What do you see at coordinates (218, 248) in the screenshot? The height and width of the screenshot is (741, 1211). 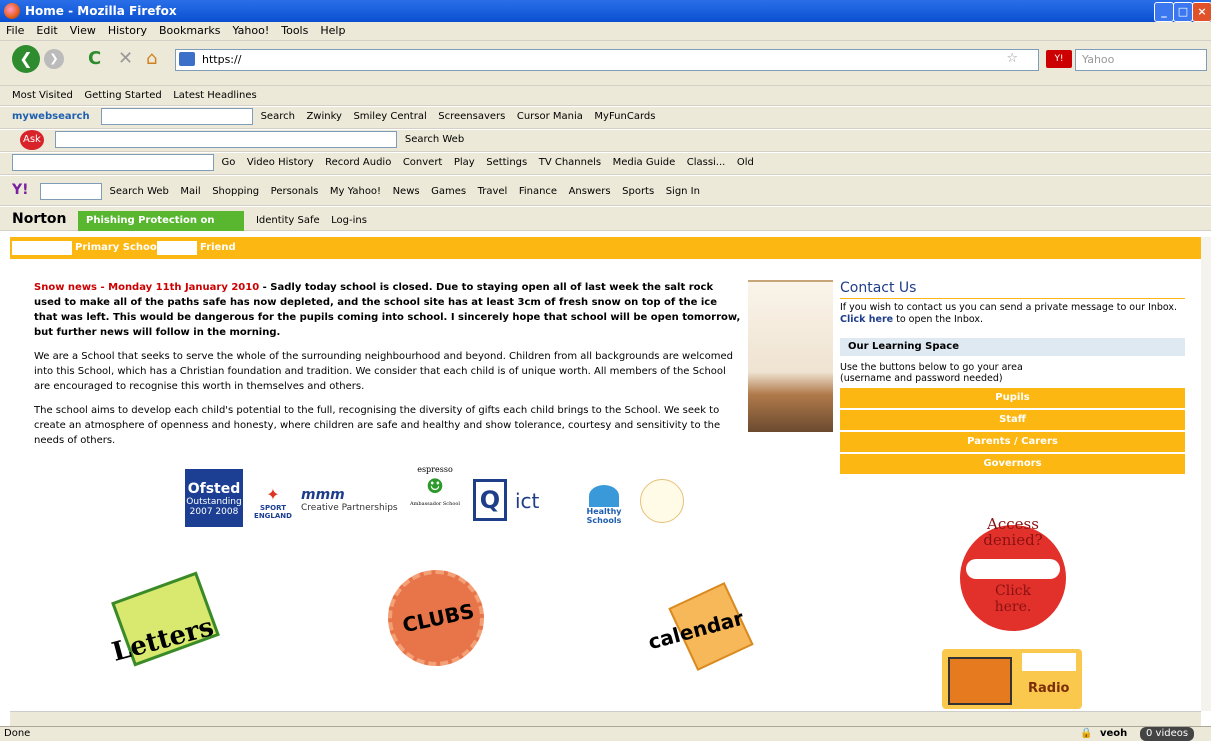 I see `nav-friend: Friend` at bounding box center [218, 248].